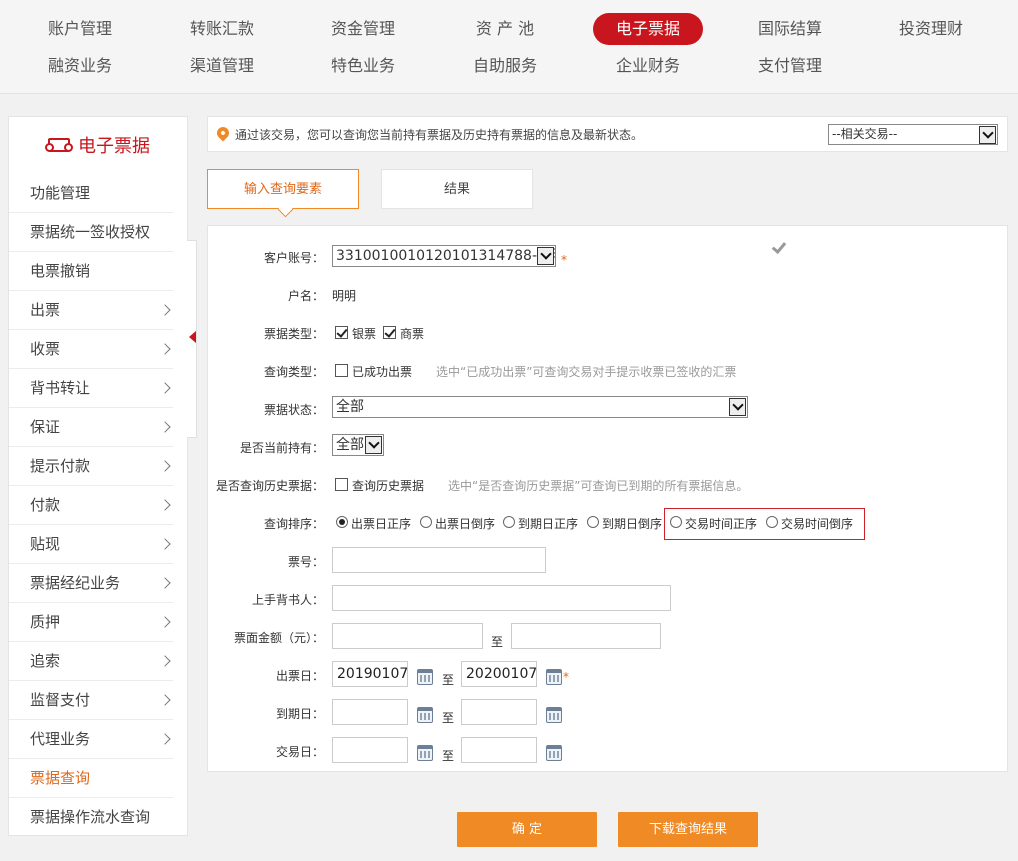  Describe the element at coordinates (45, 622) in the screenshot. I see `sidebar-item-label: 质押` at that location.